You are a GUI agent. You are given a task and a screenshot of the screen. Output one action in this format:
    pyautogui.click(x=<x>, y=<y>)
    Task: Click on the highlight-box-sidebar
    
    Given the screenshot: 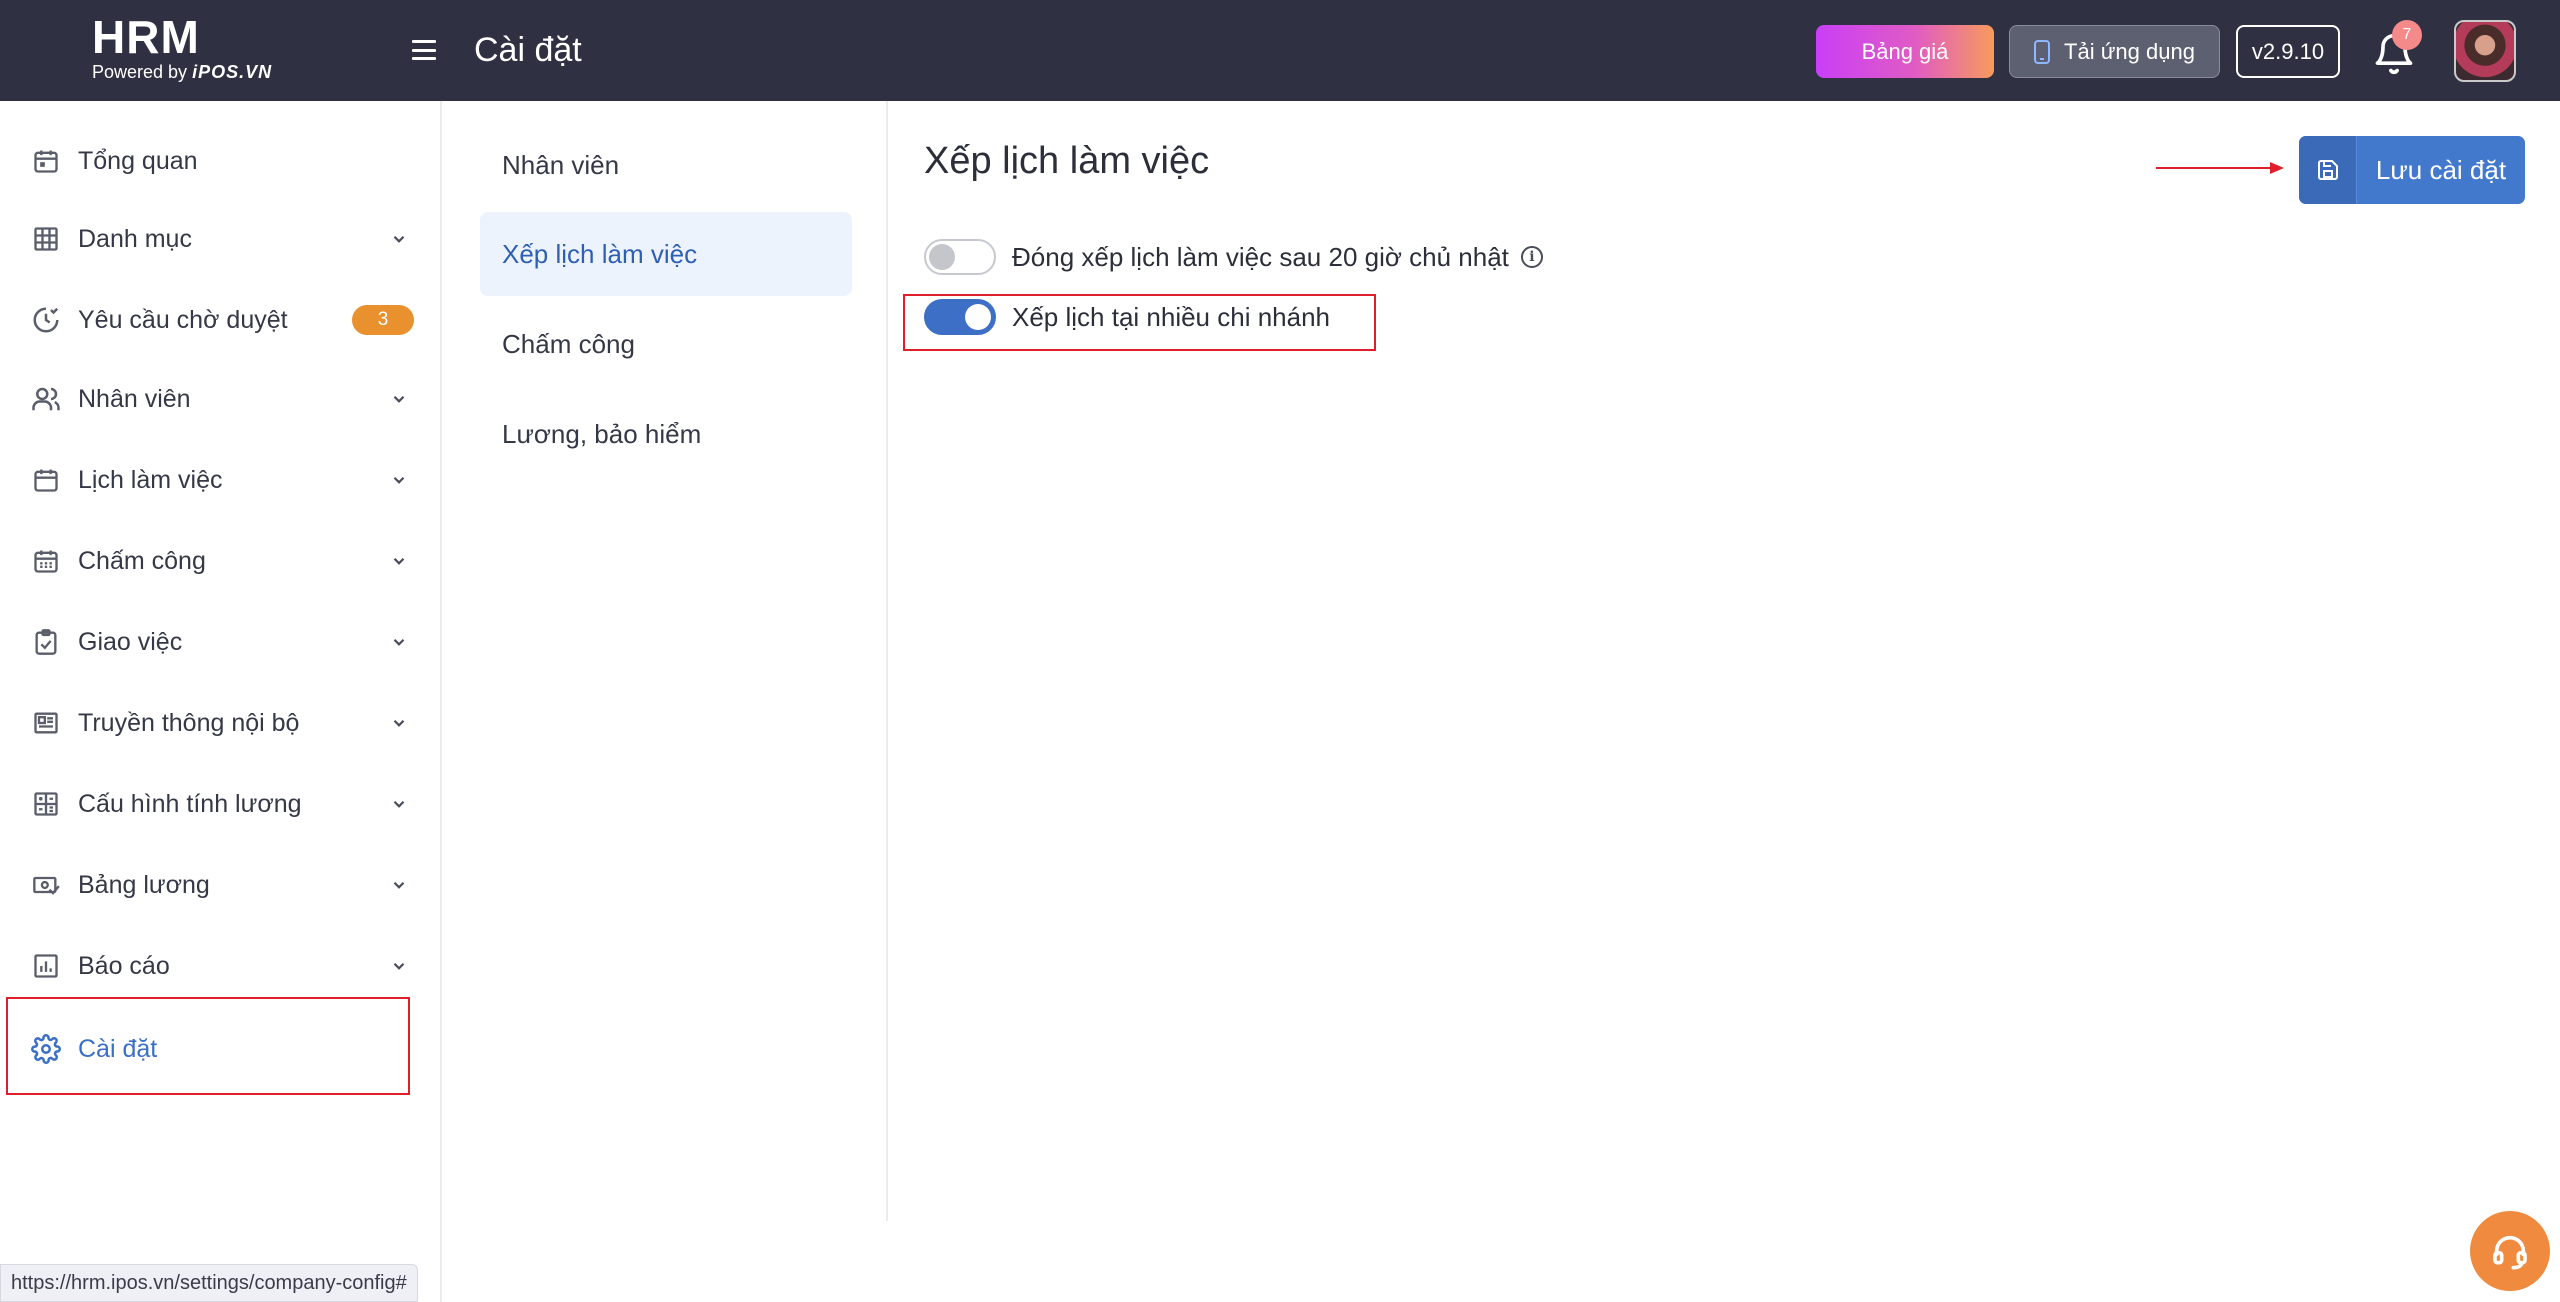 What is the action you would take?
    pyautogui.click(x=208, y=1046)
    